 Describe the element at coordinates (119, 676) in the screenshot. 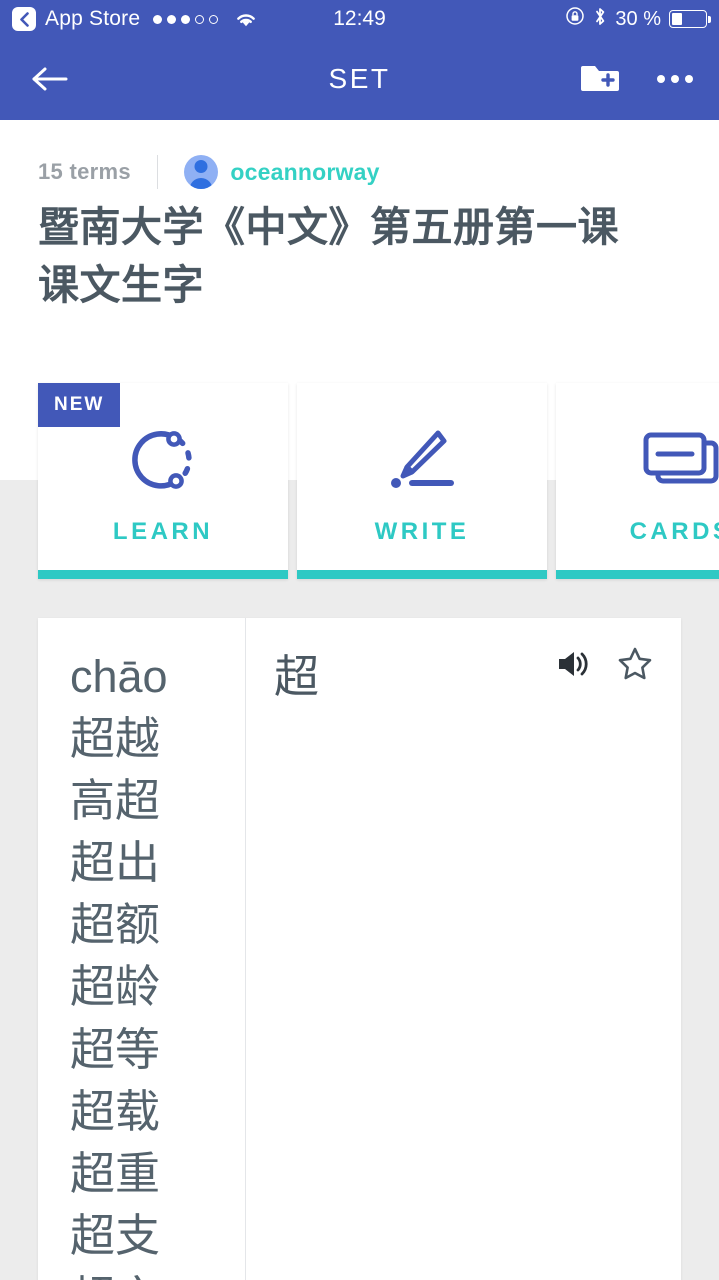

I see `term-word-line: chāo` at that location.